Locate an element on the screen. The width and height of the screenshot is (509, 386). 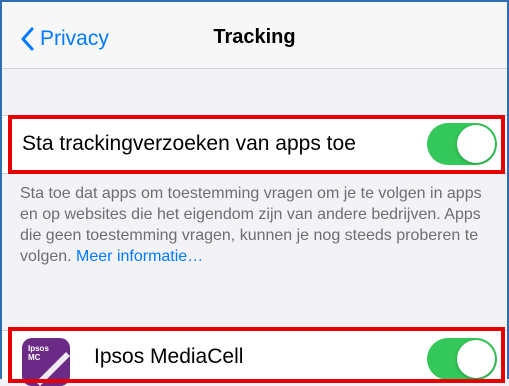
app-tracking-toggle is located at coordinates (462, 359).